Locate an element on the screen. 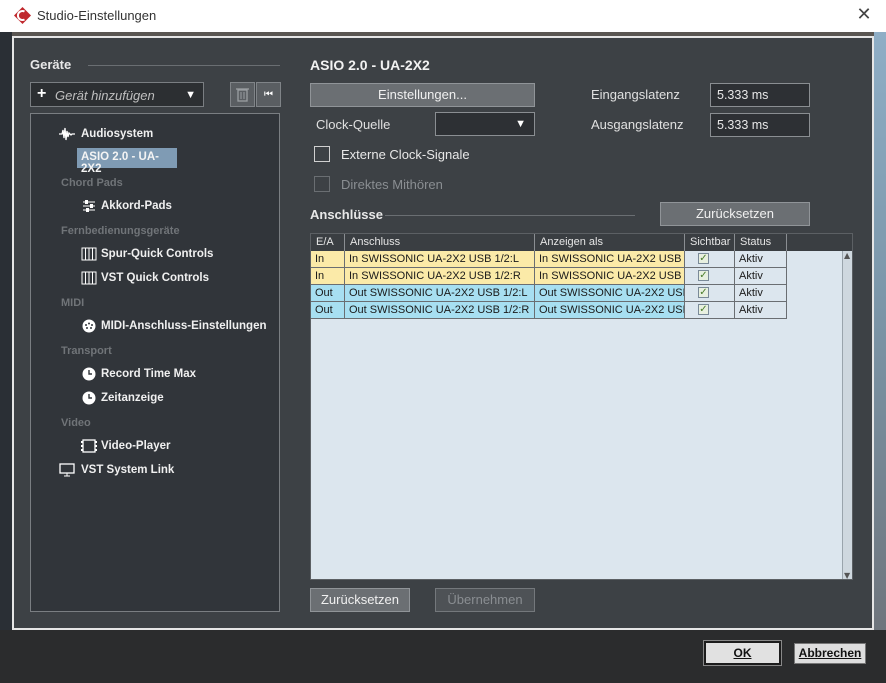 This screenshot has width=886, height=683. clock-source-select: ▼ is located at coordinates (485, 124).